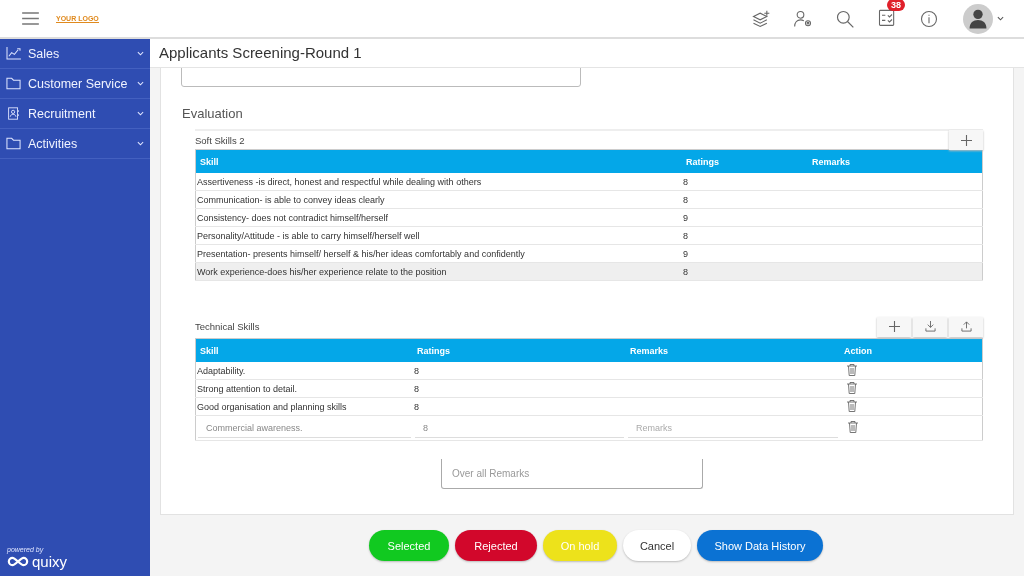 Image resolution: width=1024 pixels, height=576 pixels. What do you see at coordinates (929, 18) in the screenshot?
I see `info-icon` at bounding box center [929, 18].